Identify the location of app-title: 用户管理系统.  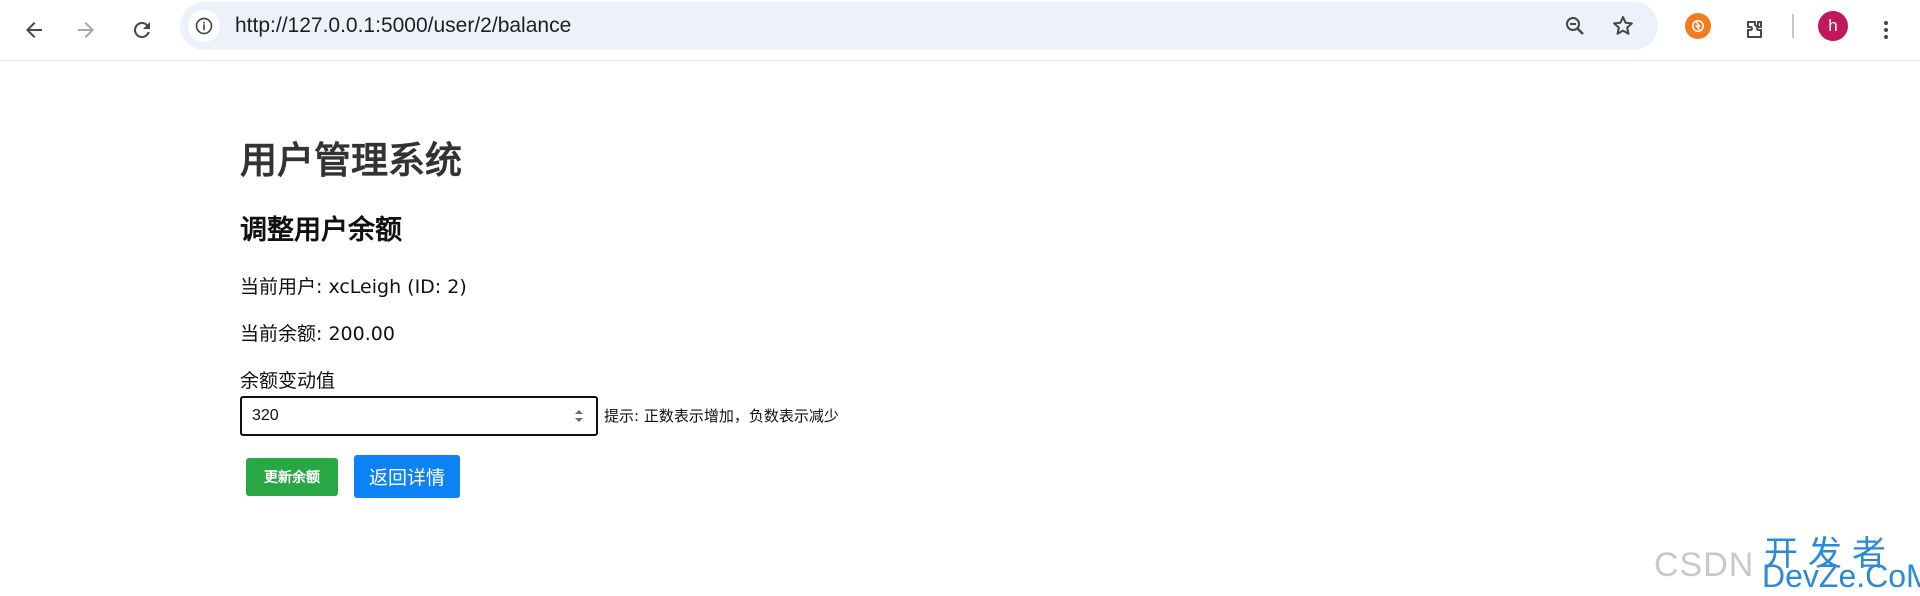
(351, 160).